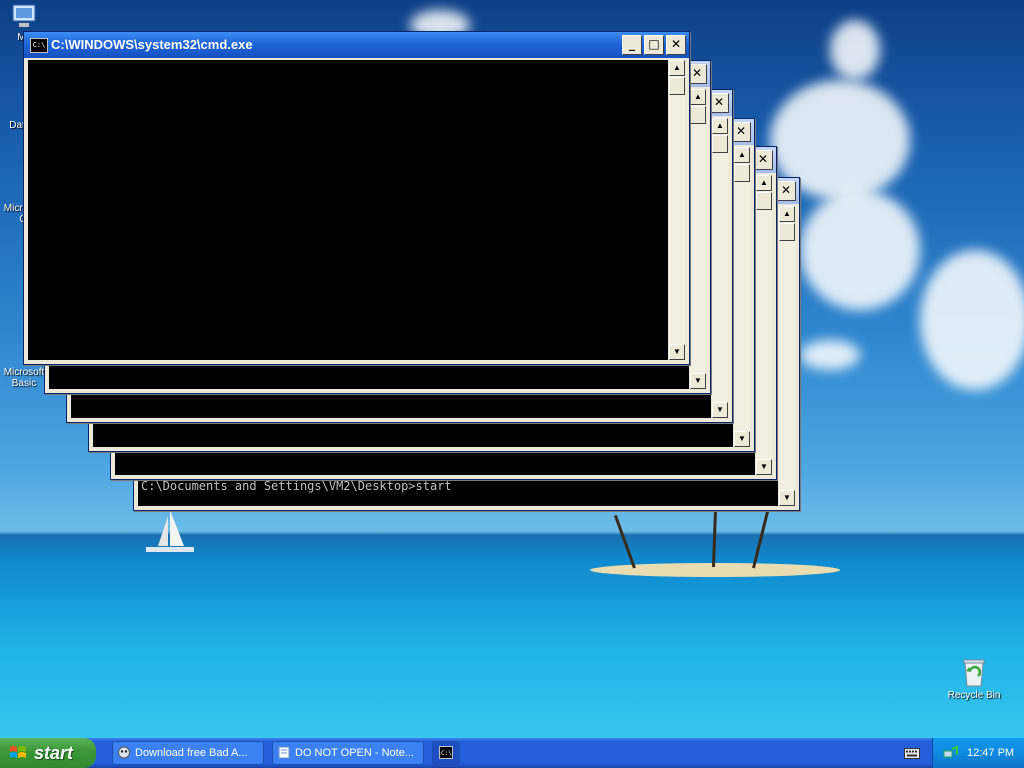 This screenshot has width=1024, height=768. What do you see at coordinates (951, 753) in the screenshot?
I see `network-icon` at bounding box center [951, 753].